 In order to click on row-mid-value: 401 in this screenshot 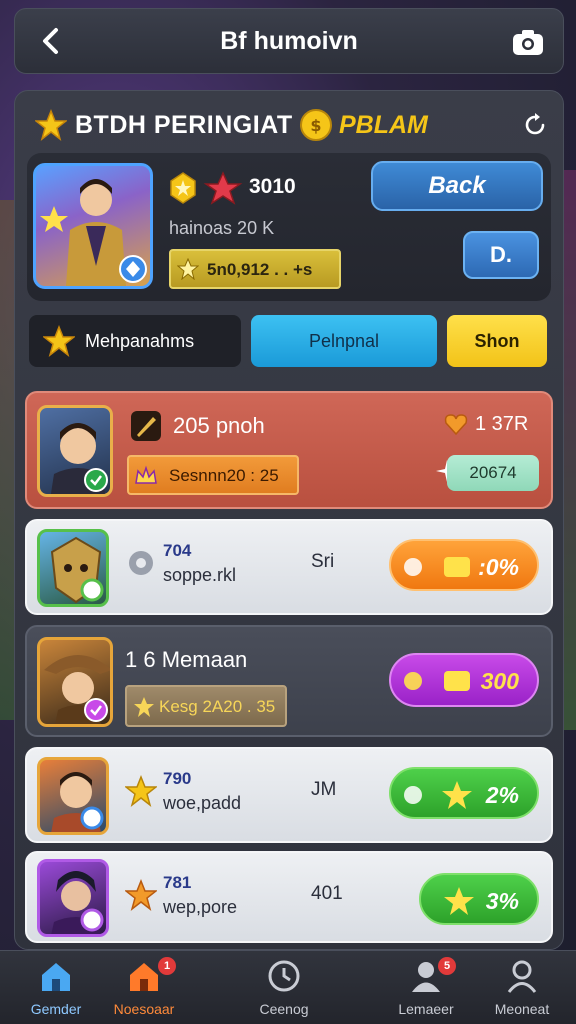, I will do `click(327, 893)`.